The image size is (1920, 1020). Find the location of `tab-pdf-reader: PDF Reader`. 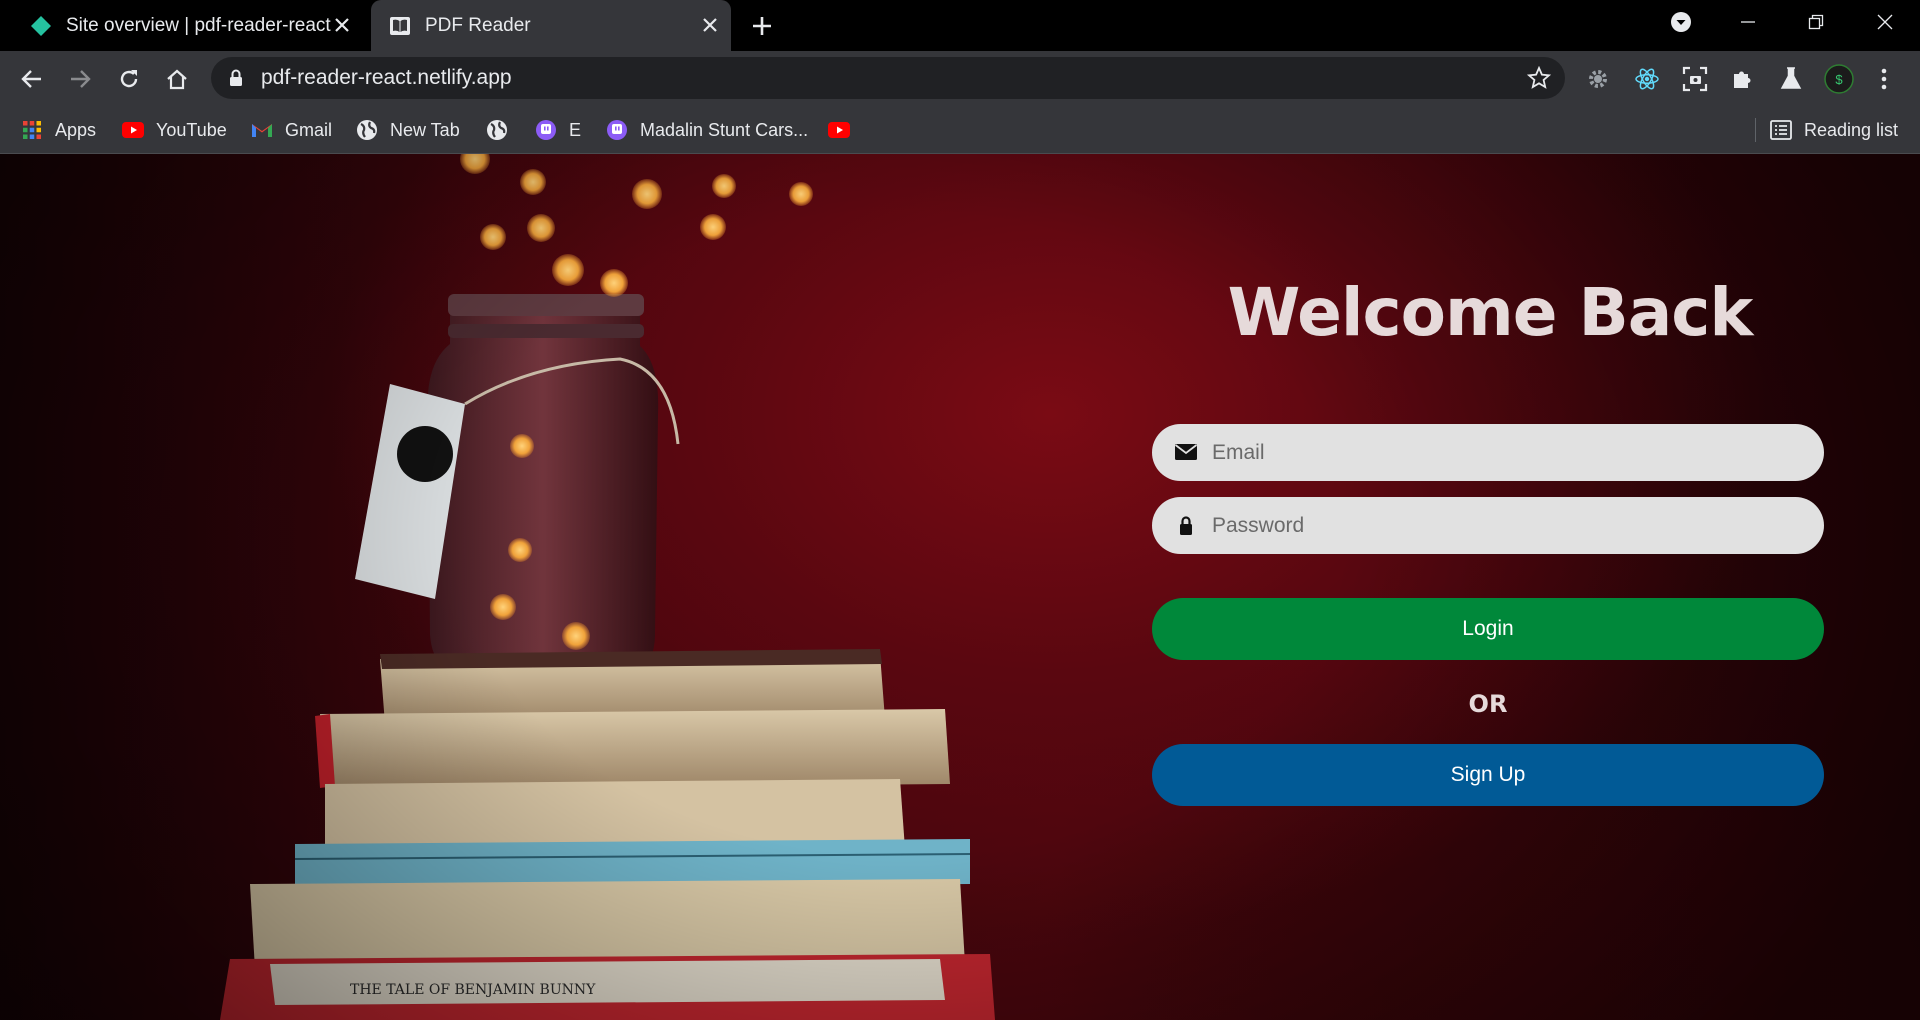

tab-pdf-reader: PDF Reader is located at coordinates (551, 25).